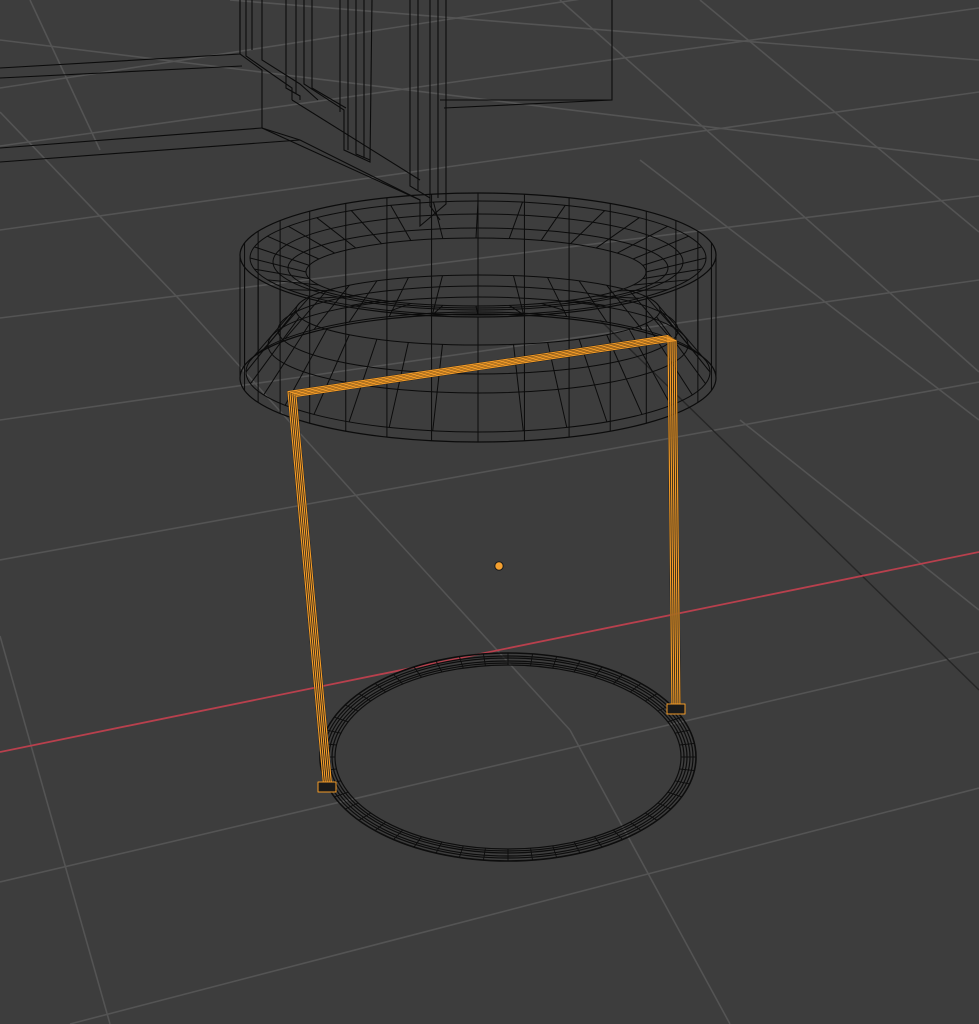  I want to click on object-origin-dot, so click(499, 566).